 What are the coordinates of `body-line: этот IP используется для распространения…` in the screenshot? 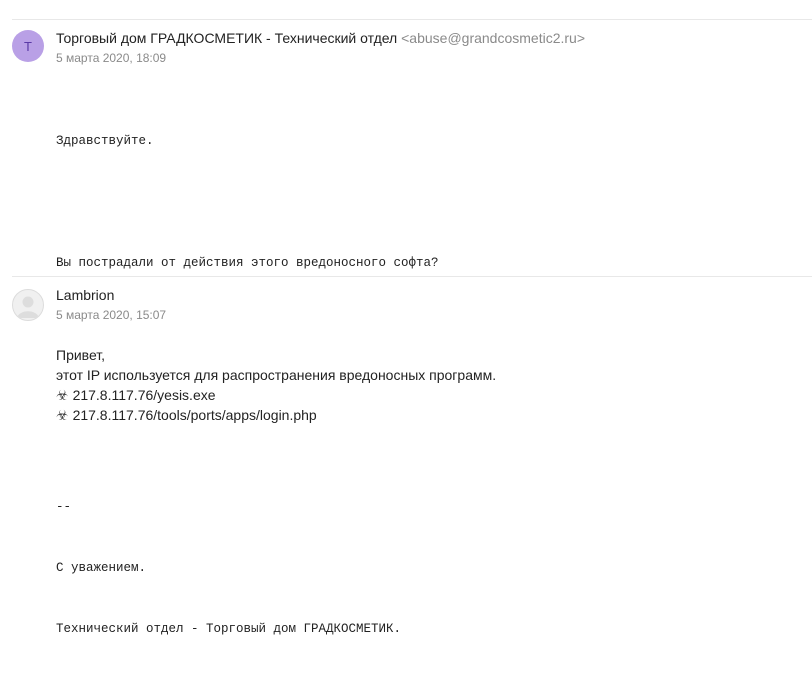 It's located at (276, 375).